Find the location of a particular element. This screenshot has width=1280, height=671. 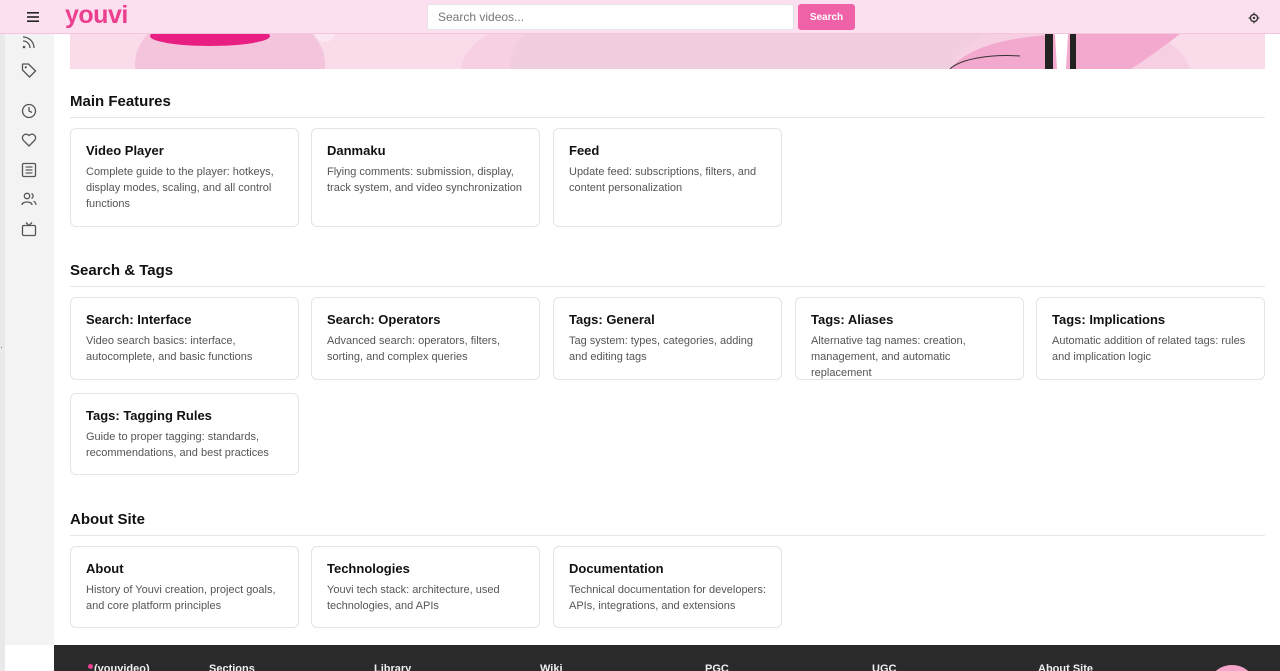

footer-logo-dot-icon is located at coordinates (90, 666).